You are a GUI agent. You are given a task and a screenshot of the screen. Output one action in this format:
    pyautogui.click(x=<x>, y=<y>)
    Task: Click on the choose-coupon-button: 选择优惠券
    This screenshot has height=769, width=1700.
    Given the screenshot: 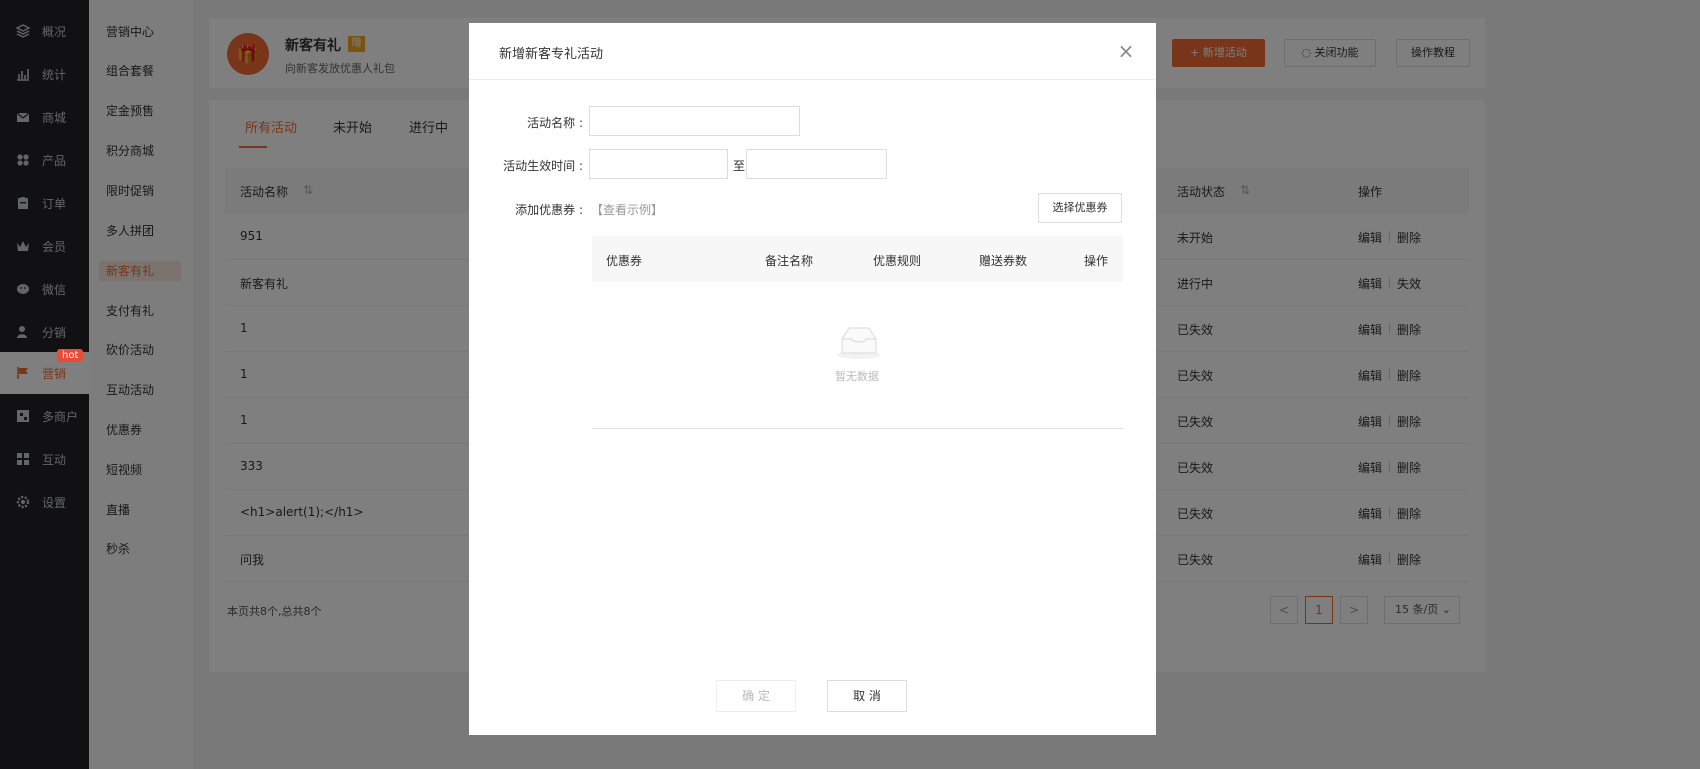 What is the action you would take?
    pyautogui.click(x=1080, y=208)
    